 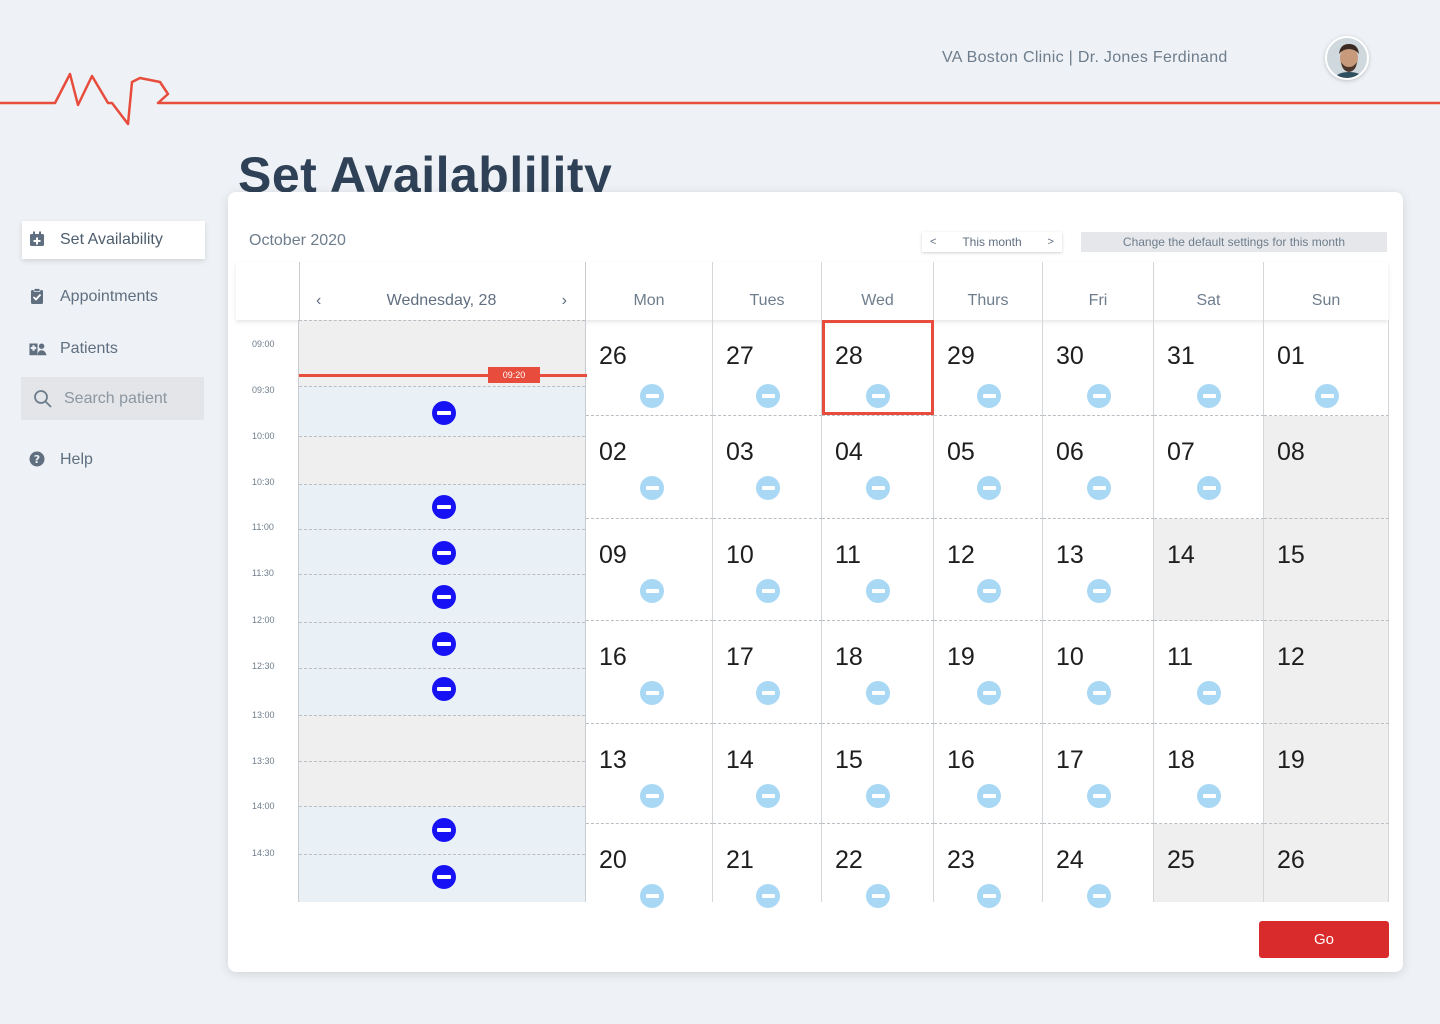 I want to click on avatar, so click(x=1347, y=58).